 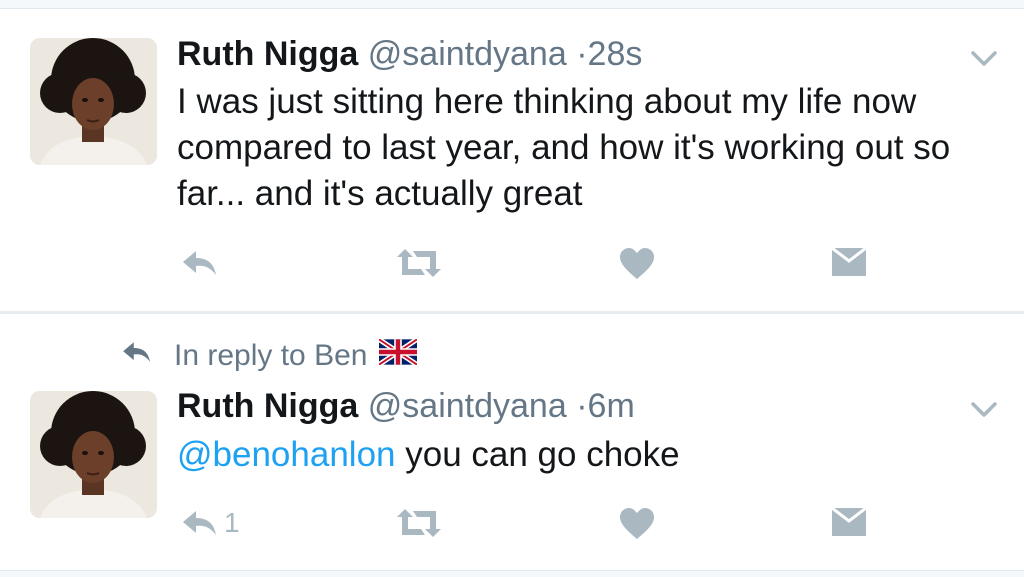 I want to click on tweet-text-rest: you can go choke, so click(x=537, y=454).